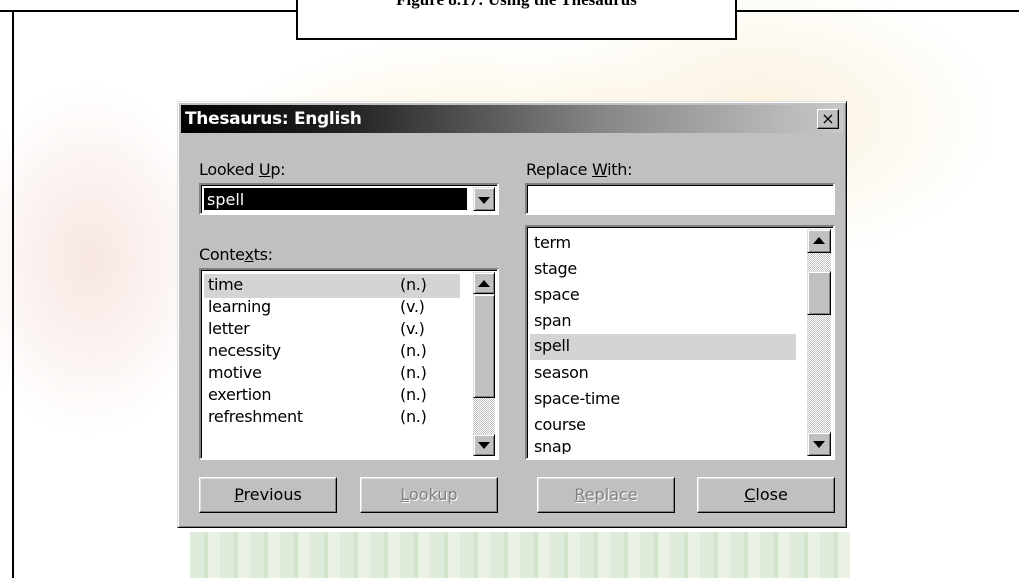  I want to click on dialog-title: Thesaurus: English, so click(273, 119).